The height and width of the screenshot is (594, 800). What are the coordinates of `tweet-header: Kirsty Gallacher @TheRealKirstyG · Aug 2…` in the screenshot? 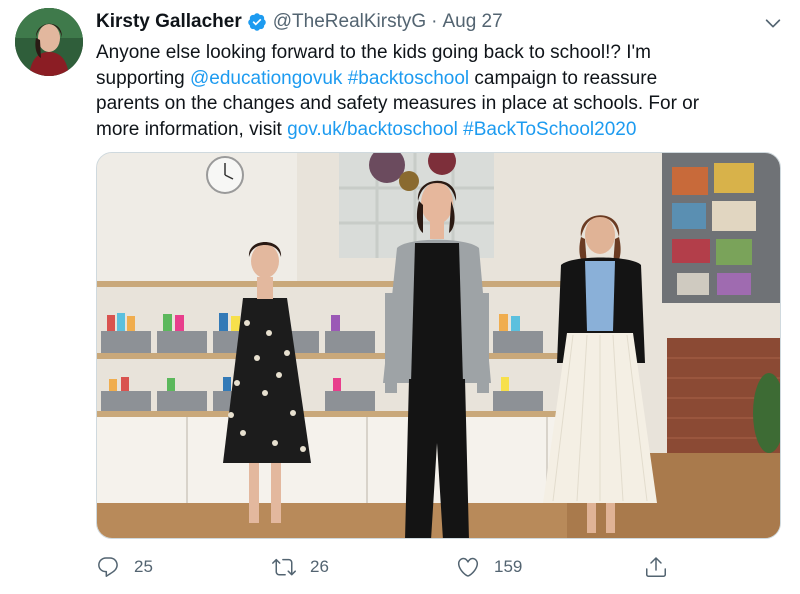 It's located at (299, 22).